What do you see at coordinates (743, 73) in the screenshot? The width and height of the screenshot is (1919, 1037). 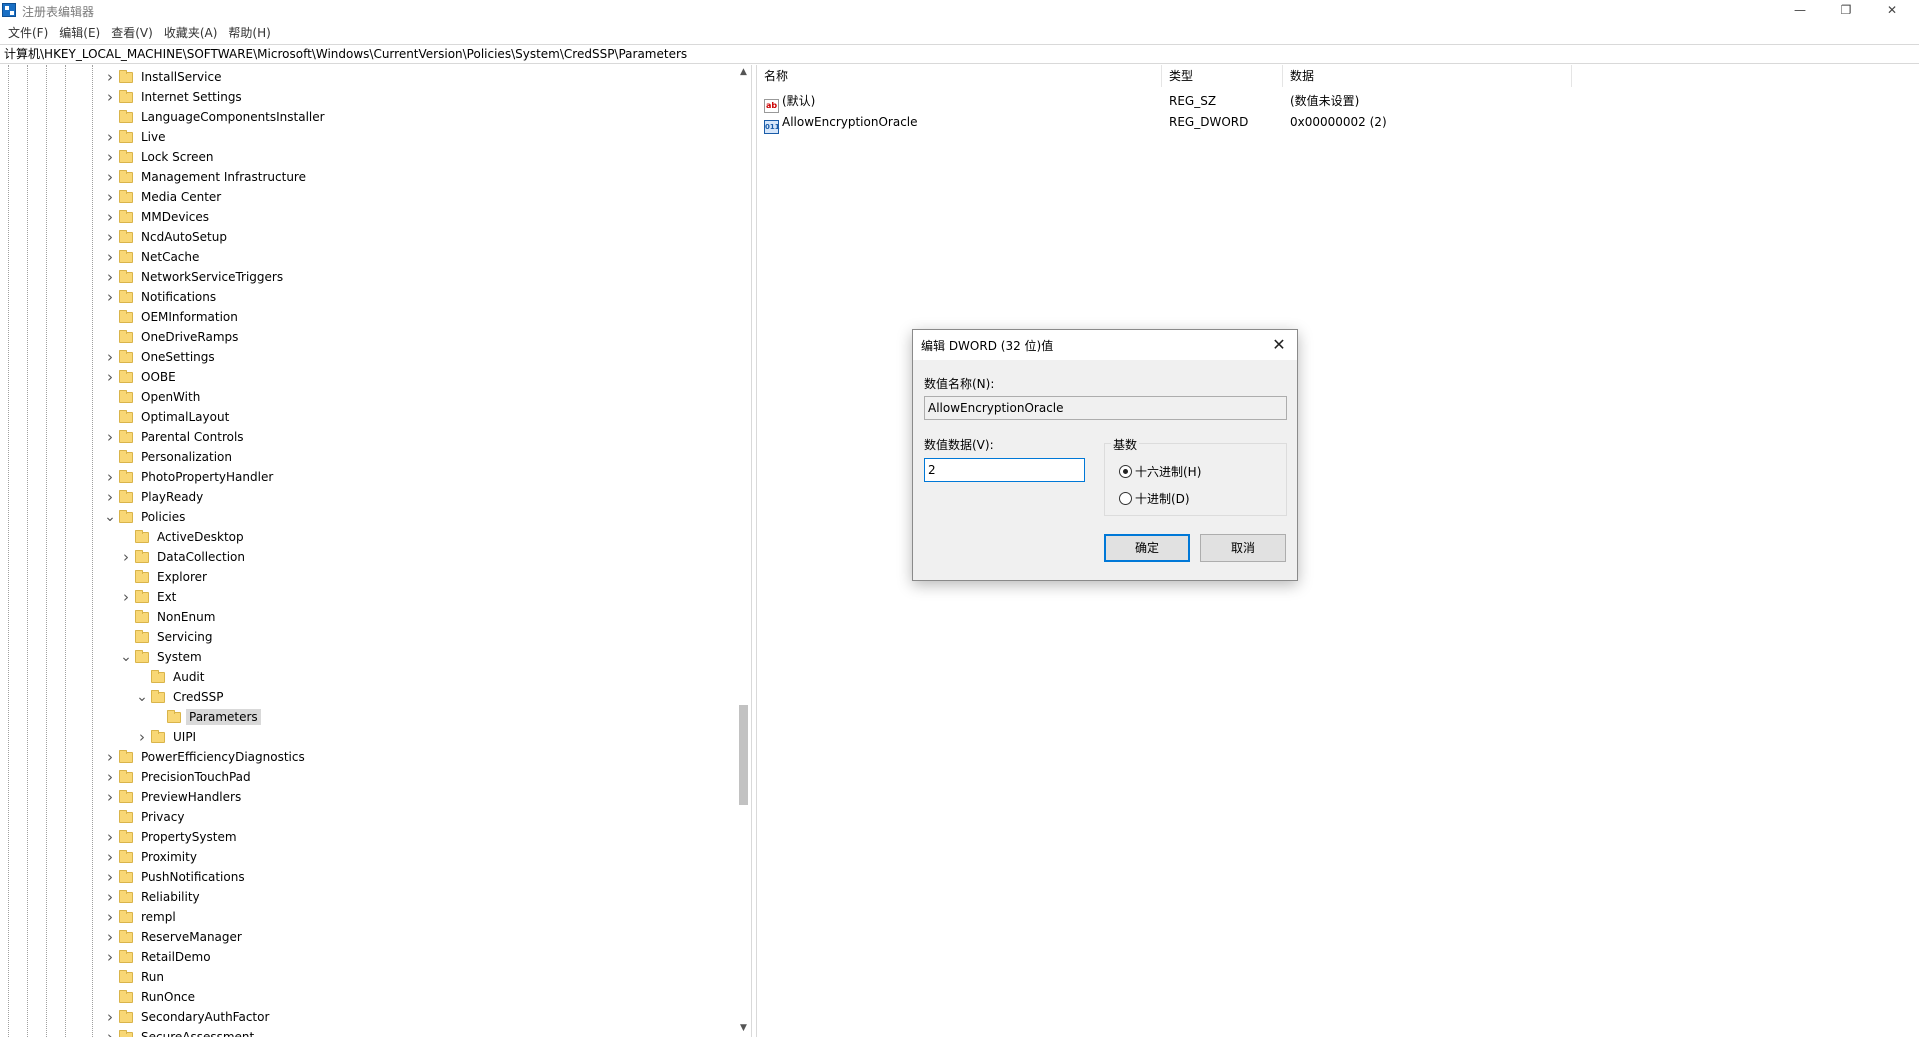 I see `scroll-up-icon: ▲` at bounding box center [743, 73].